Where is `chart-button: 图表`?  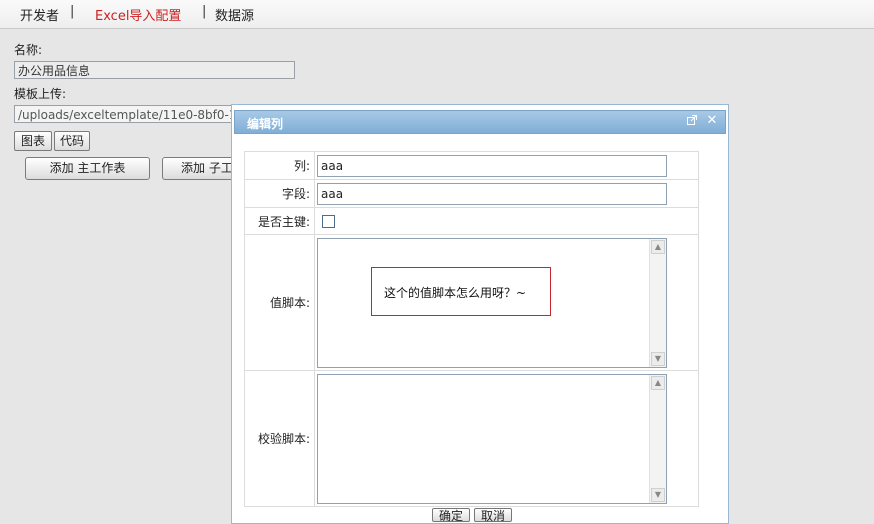 chart-button: 图表 is located at coordinates (33, 141).